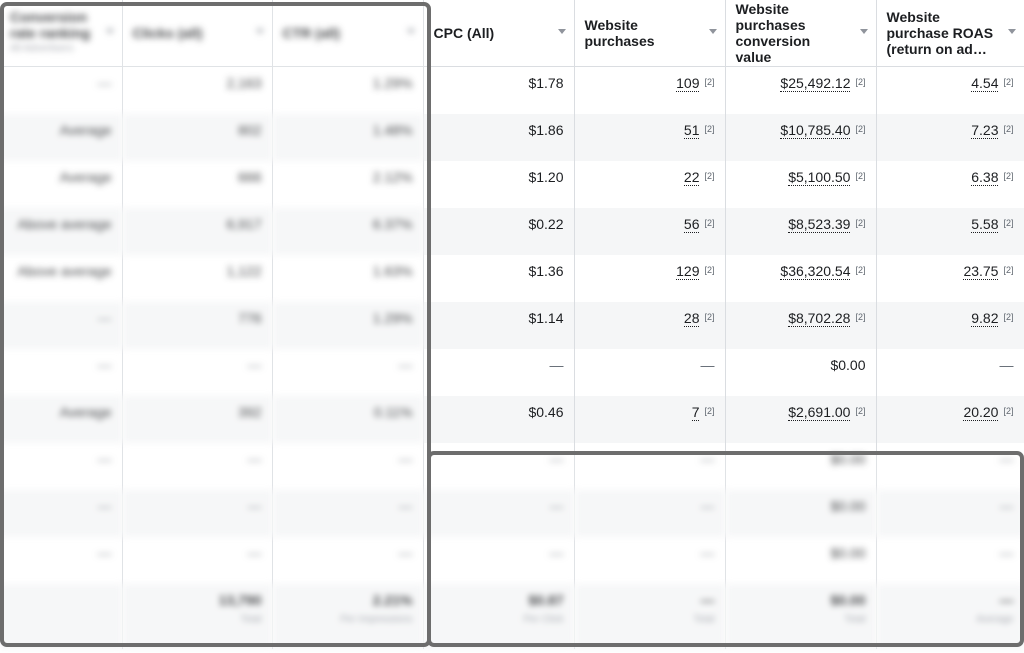 The height and width of the screenshot is (653, 1024). What do you see at coordinates (61, 33) in the screenshot?
I see `column-header-0: Conversion rate ranking All Advertisers` at bounding box center [61, 33].